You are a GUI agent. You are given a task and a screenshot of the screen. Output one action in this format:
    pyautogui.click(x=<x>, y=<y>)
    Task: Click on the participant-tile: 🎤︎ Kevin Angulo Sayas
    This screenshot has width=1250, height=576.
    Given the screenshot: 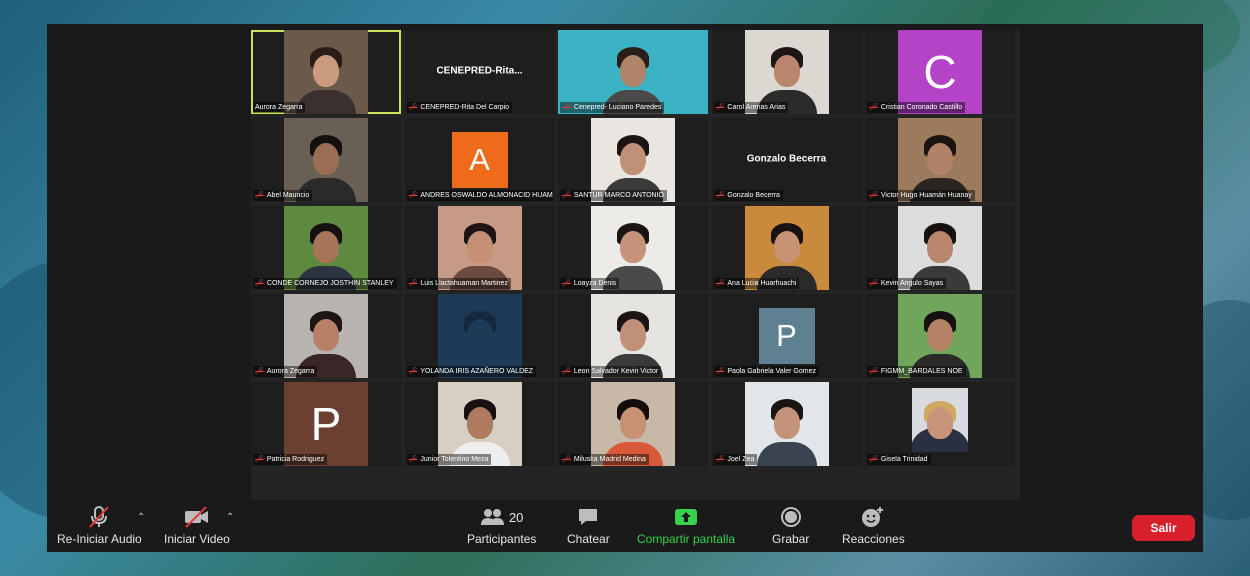 What is the action you would take?
    pyautogui.click(x=940, y=248)
    